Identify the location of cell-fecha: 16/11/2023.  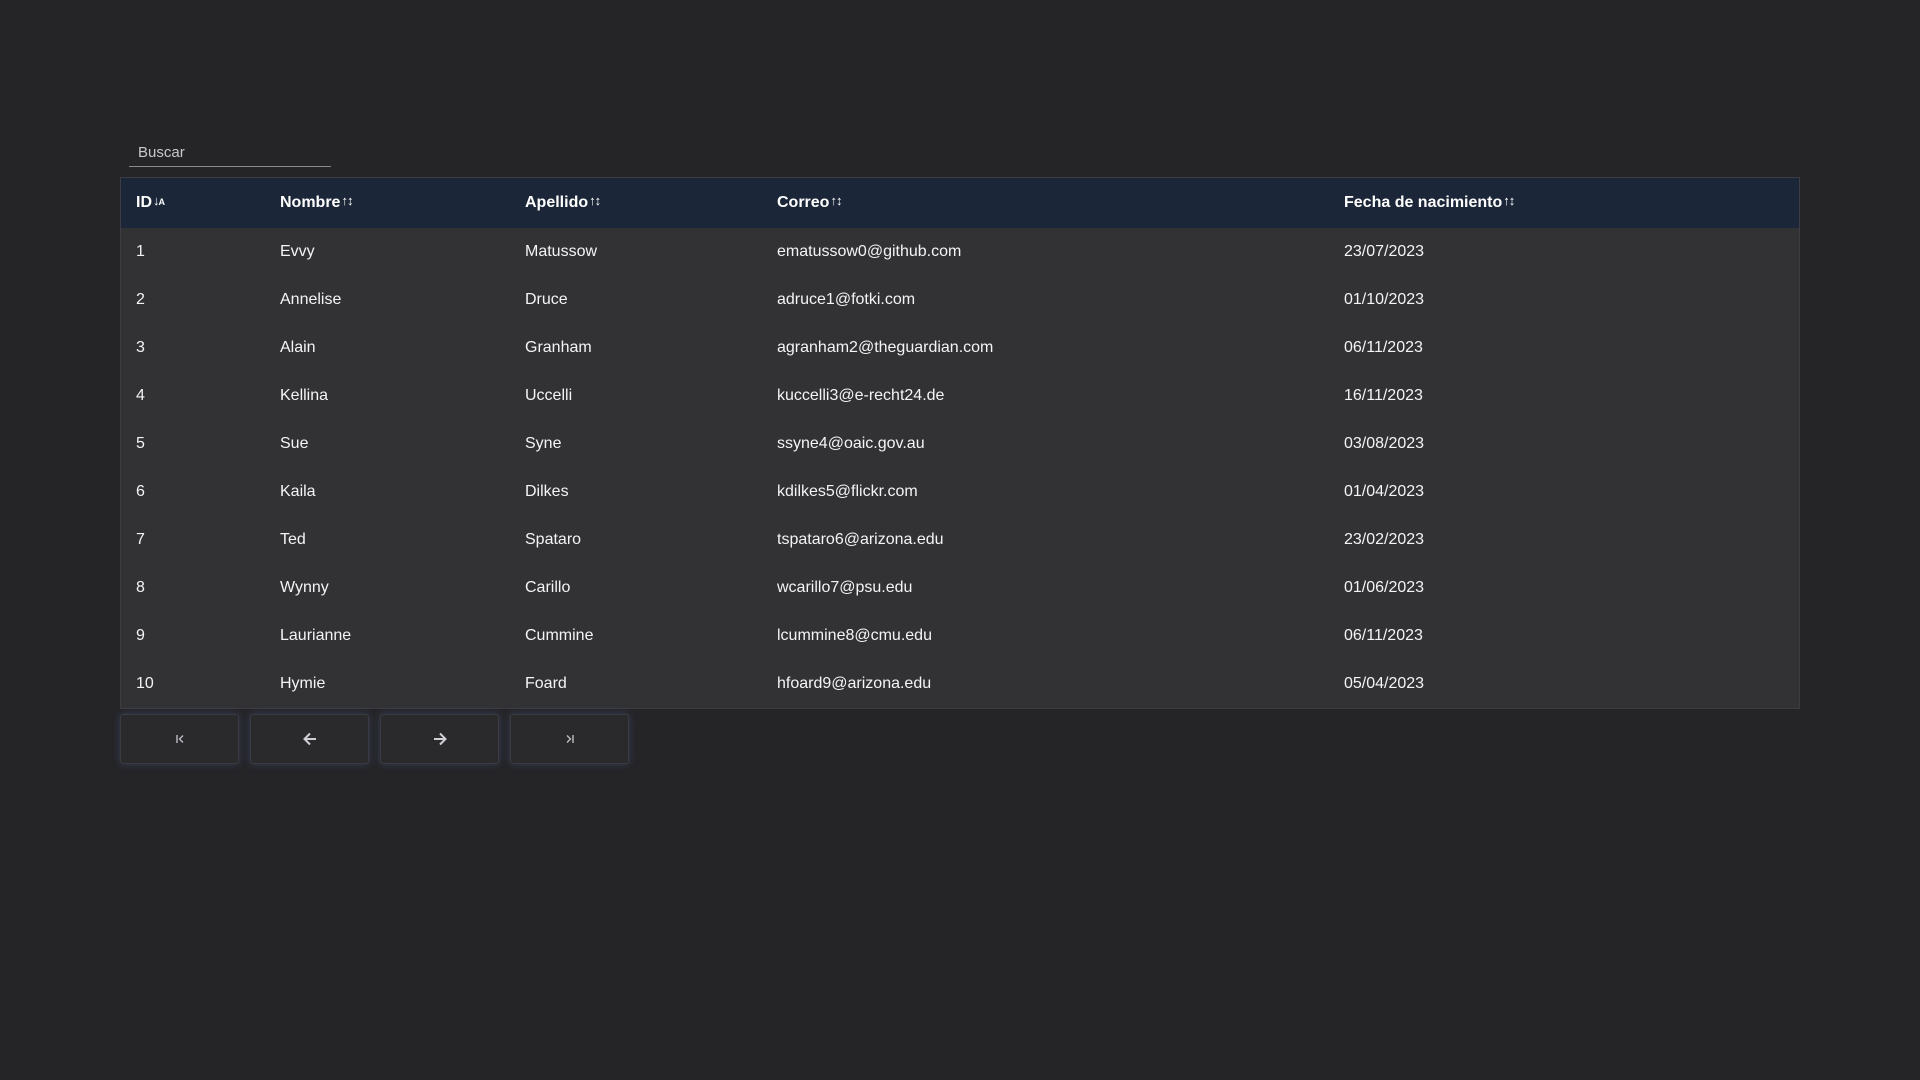
(1383, 395).